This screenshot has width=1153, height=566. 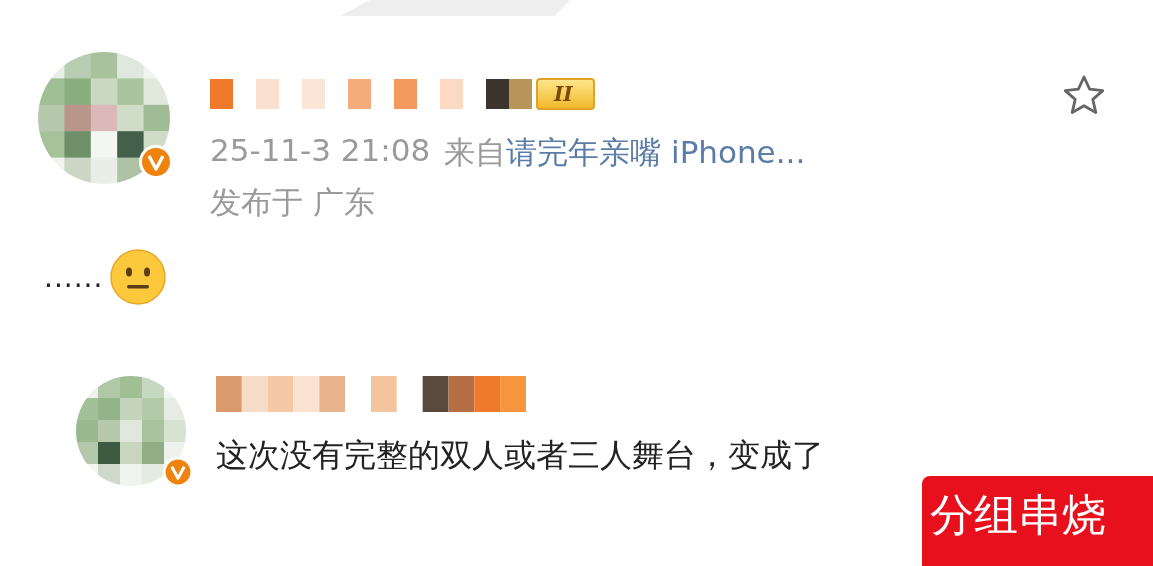 I want to click on level-badge: II, so click(x=565, y=94).